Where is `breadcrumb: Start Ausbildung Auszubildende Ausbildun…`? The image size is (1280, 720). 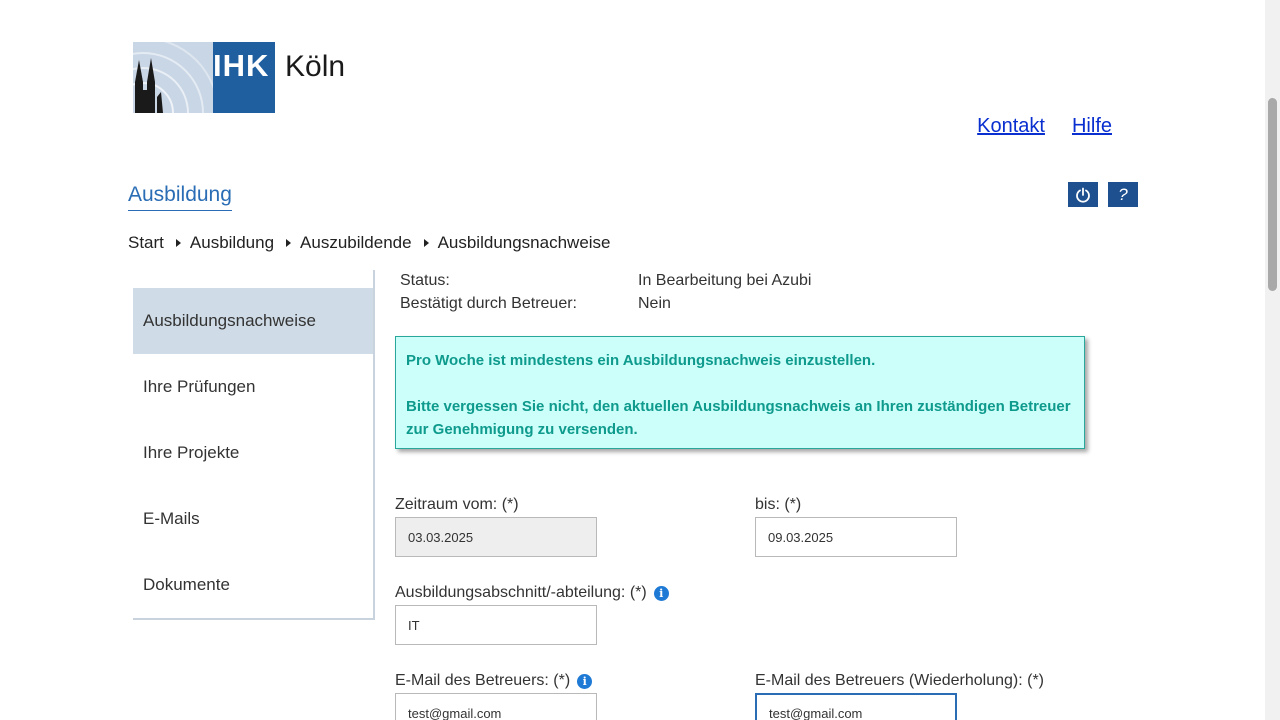
breadcrumb: Start Ausbildung Auszubildende Ausbildun… is located at coordinates (369, 243).